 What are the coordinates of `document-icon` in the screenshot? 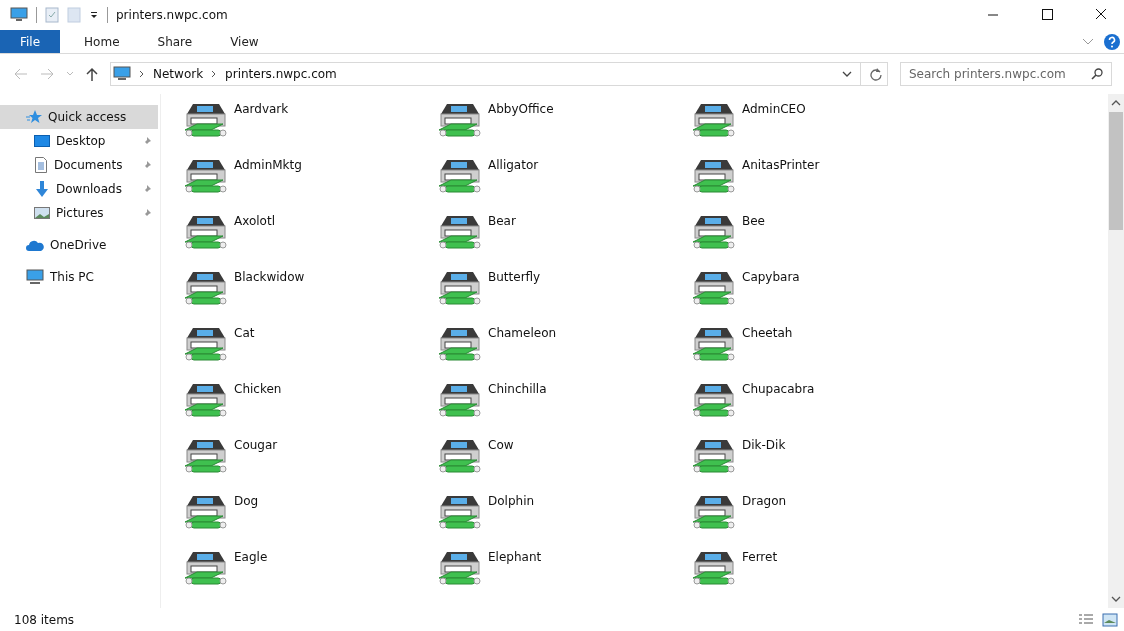 It's located at (41, 165).